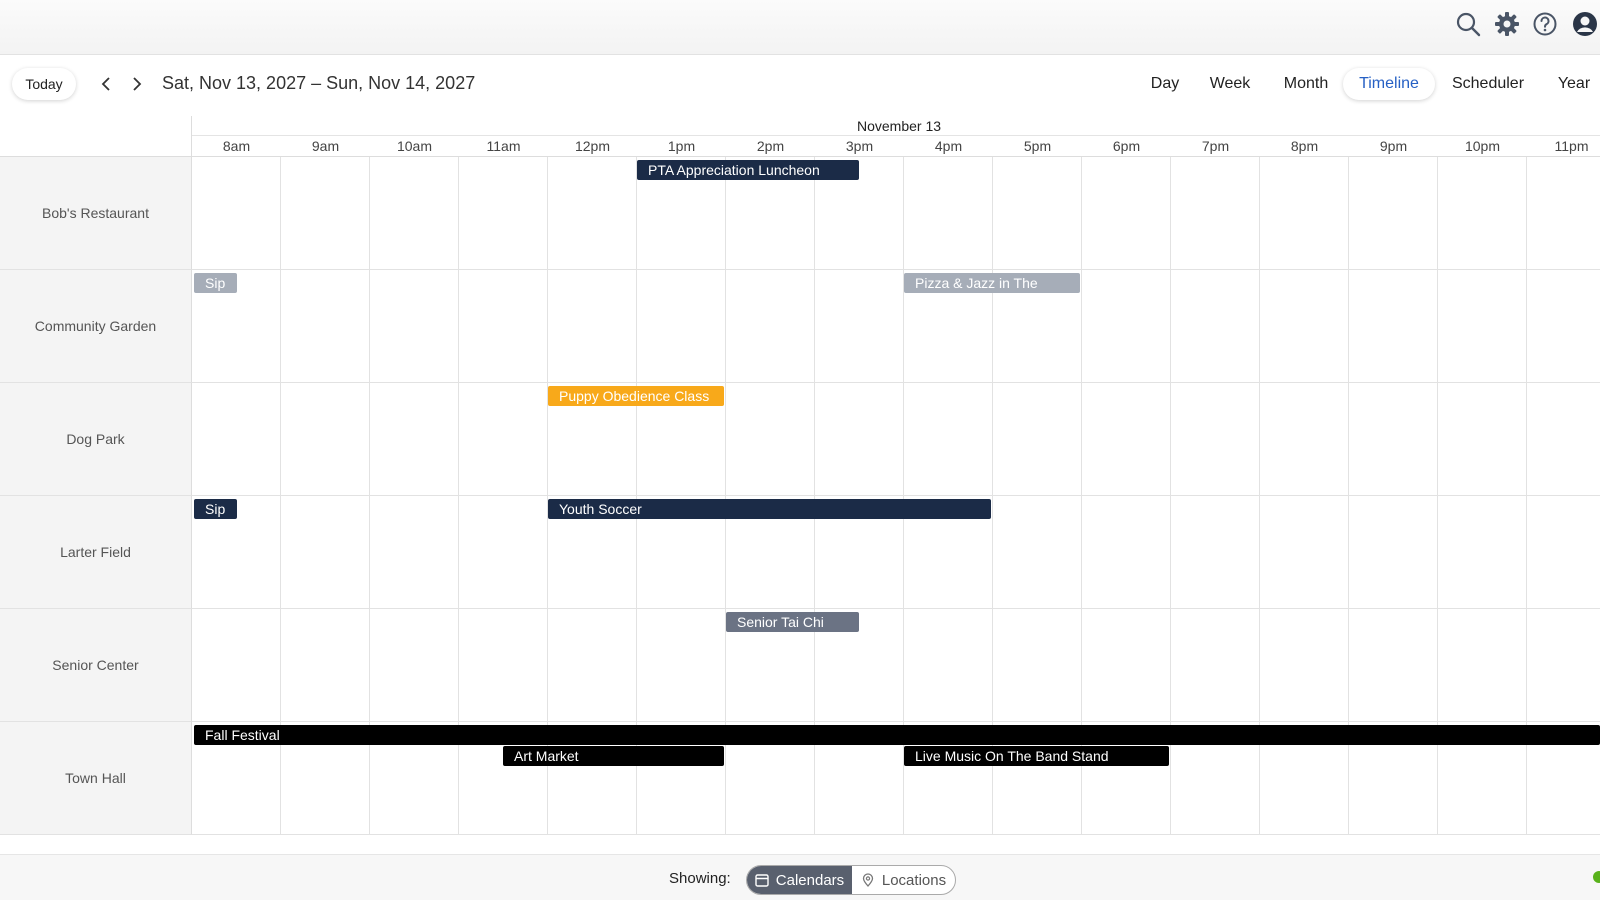 The height and width of the screenshot is (900, 1600). What do you see at coordinates (1215, 146) in the screenshot?
I see `hour-label: 7pm` at bounding box center [1215, 146].